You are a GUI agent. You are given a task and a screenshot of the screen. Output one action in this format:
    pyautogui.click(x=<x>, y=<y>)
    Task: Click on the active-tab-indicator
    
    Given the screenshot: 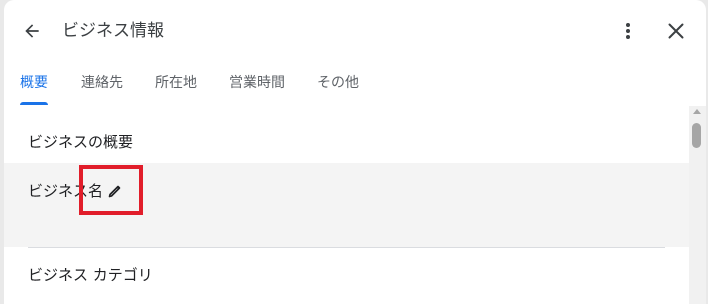 What is the action you would take?
    pyautogui.click(x=34, y=103)
    